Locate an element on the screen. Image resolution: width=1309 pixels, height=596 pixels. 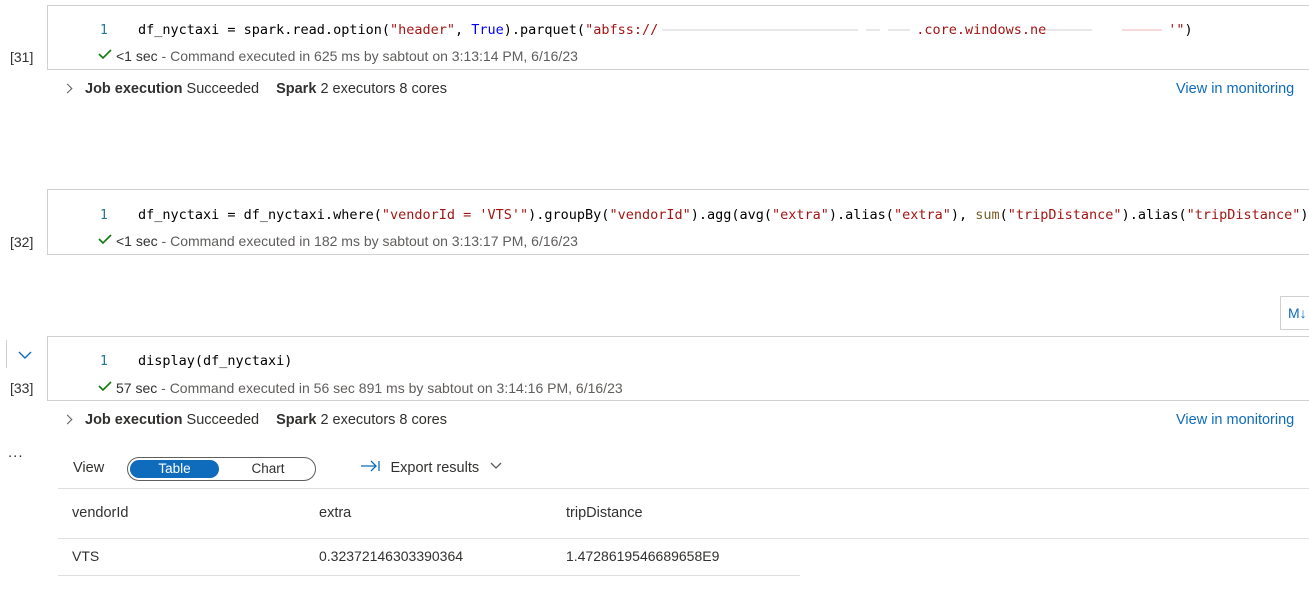
code-token: ), is located at coordinates (963, 215).